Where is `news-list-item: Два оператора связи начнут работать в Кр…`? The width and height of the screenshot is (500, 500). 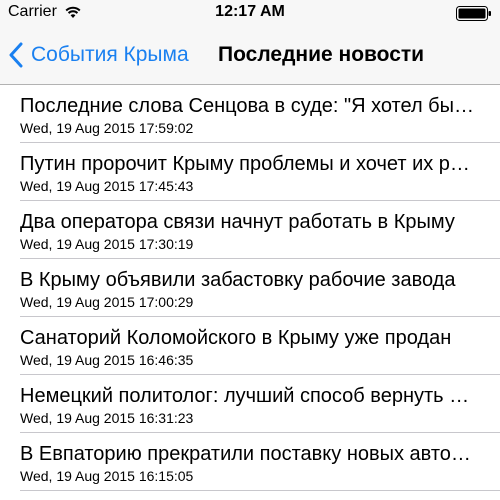
news-list-item: Два оператора связи начнут работать в Кр… is located at coordinates (250, 230).